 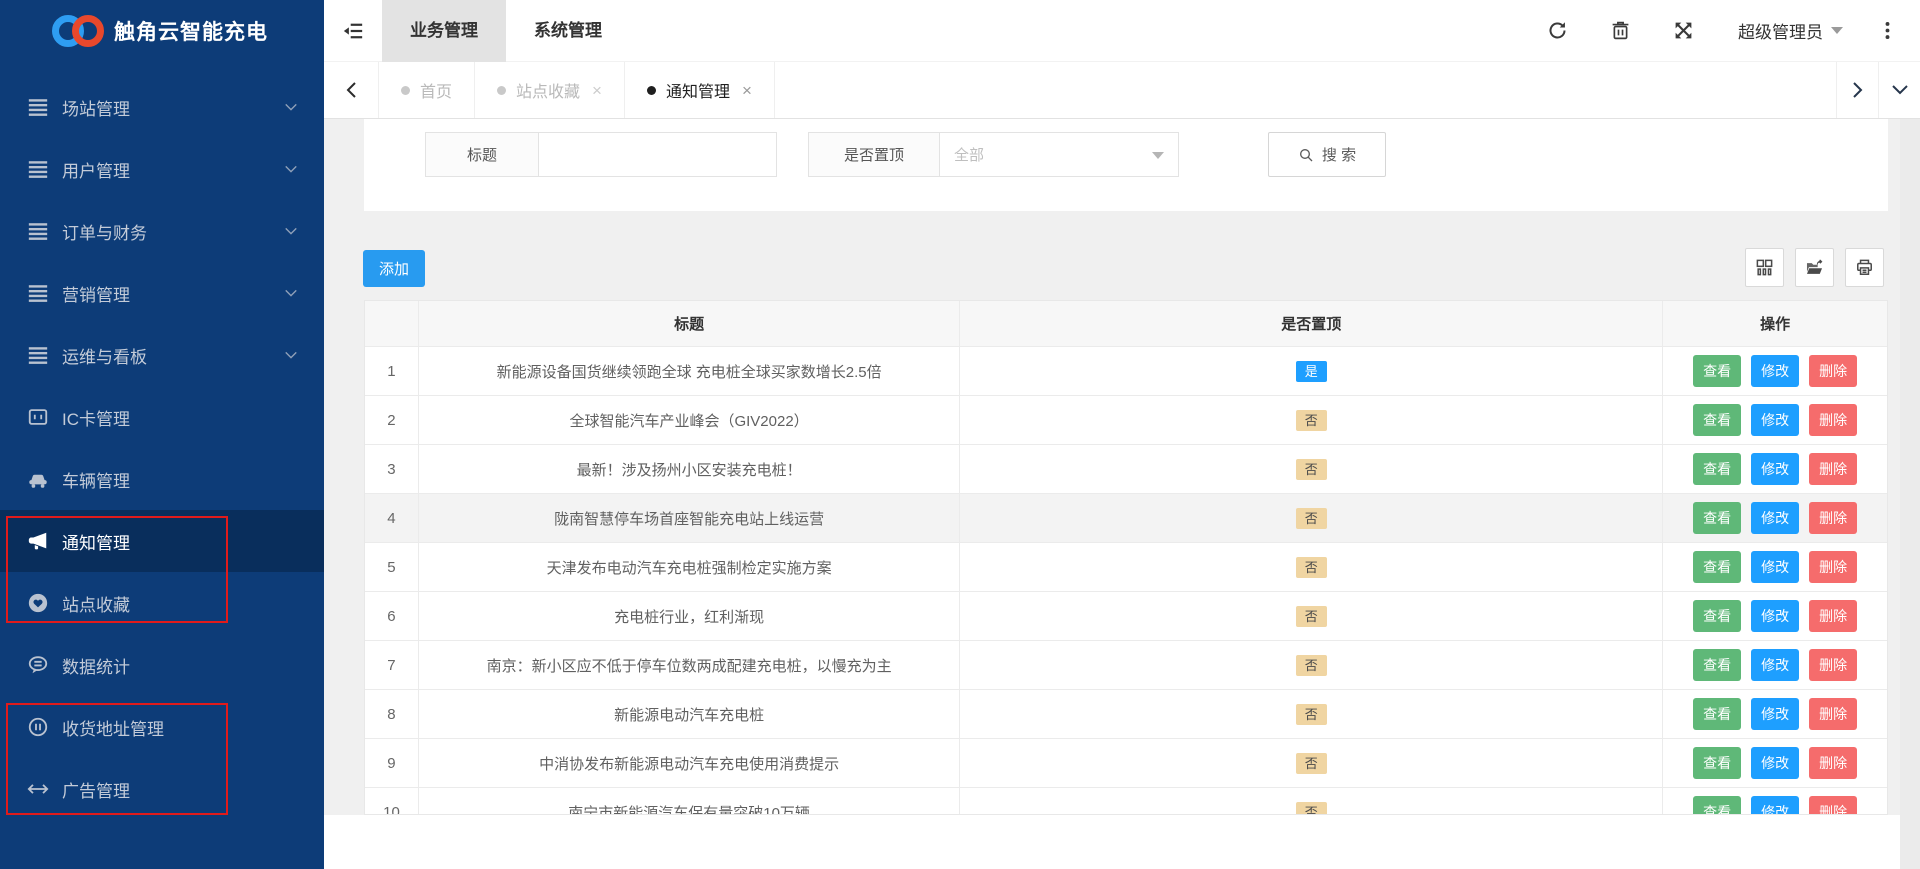 I want to click on top-nav-tab: 业务管理, so click(x=444, y=31).